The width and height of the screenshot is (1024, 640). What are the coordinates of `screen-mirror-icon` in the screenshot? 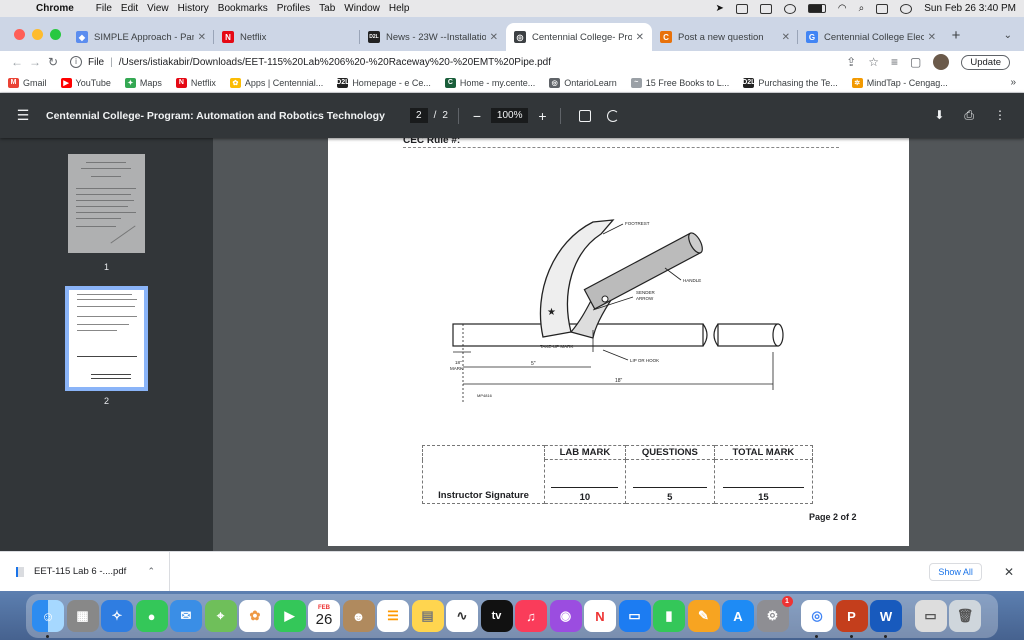 It's located at (741, 8).